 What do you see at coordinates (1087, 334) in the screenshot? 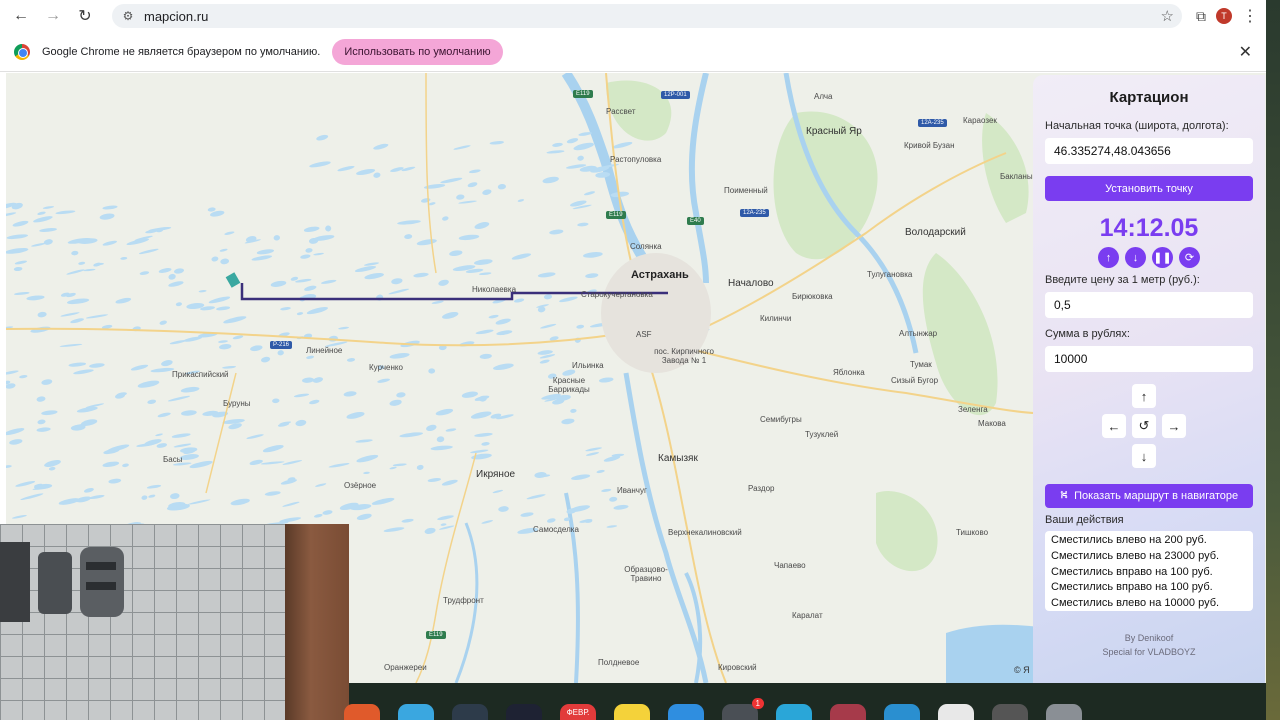
I see `sum-label: Сумма в рублях:` at bounding box center [1087, 334].